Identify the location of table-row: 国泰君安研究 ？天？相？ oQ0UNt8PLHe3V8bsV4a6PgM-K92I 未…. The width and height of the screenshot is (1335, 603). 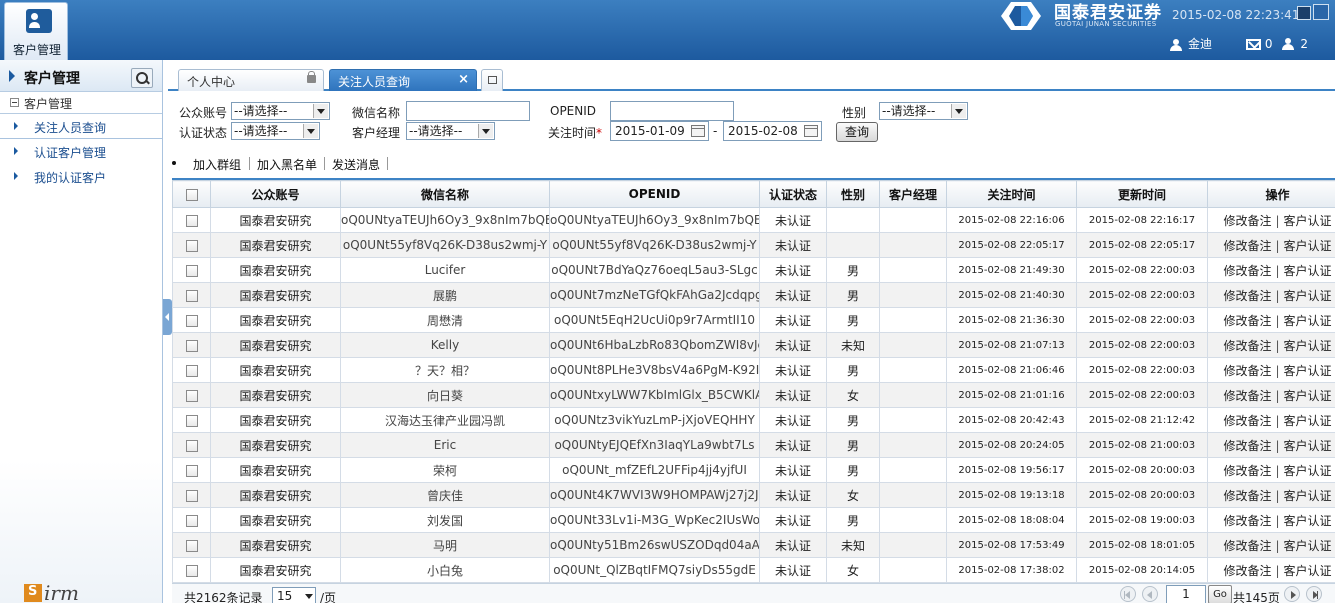
(753, 370).